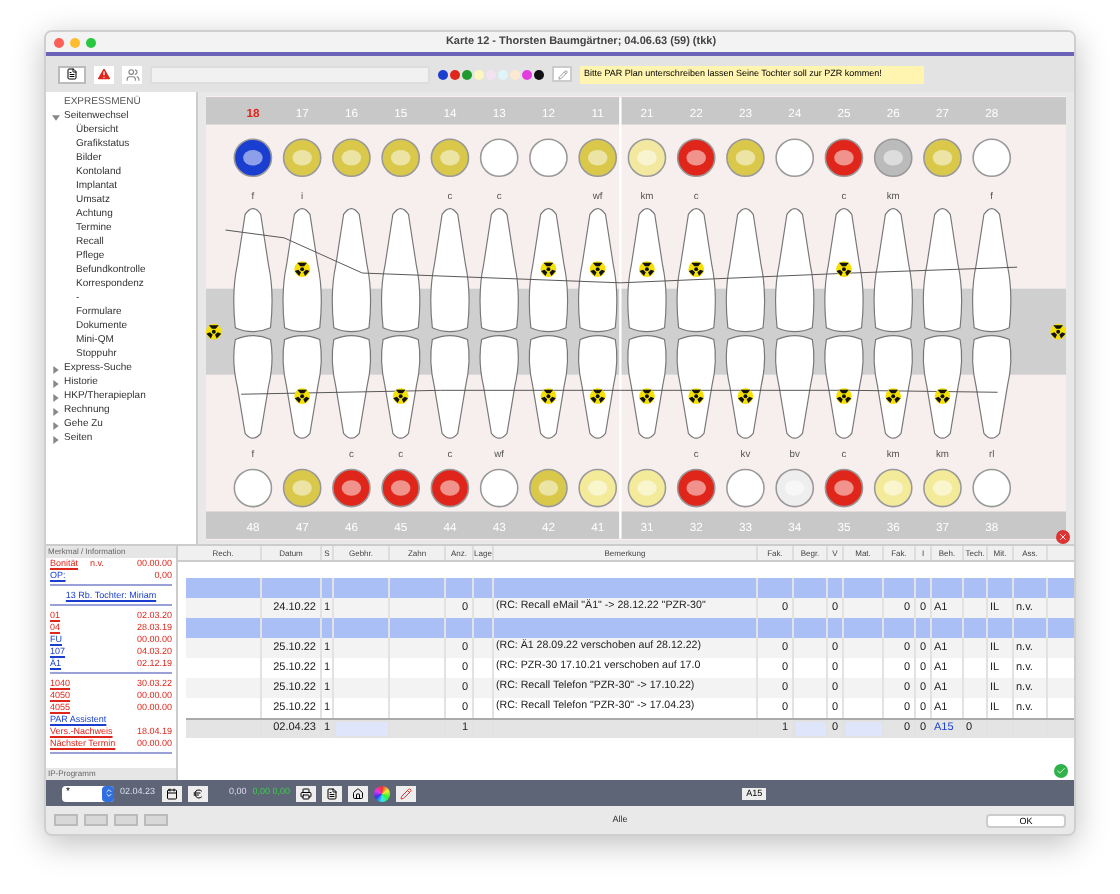 The height and width of the screenshot is (894, 1120). Describe the element at coordinates (56, 117) in the screenshot. I see `expanded-caret-icon` at that location.